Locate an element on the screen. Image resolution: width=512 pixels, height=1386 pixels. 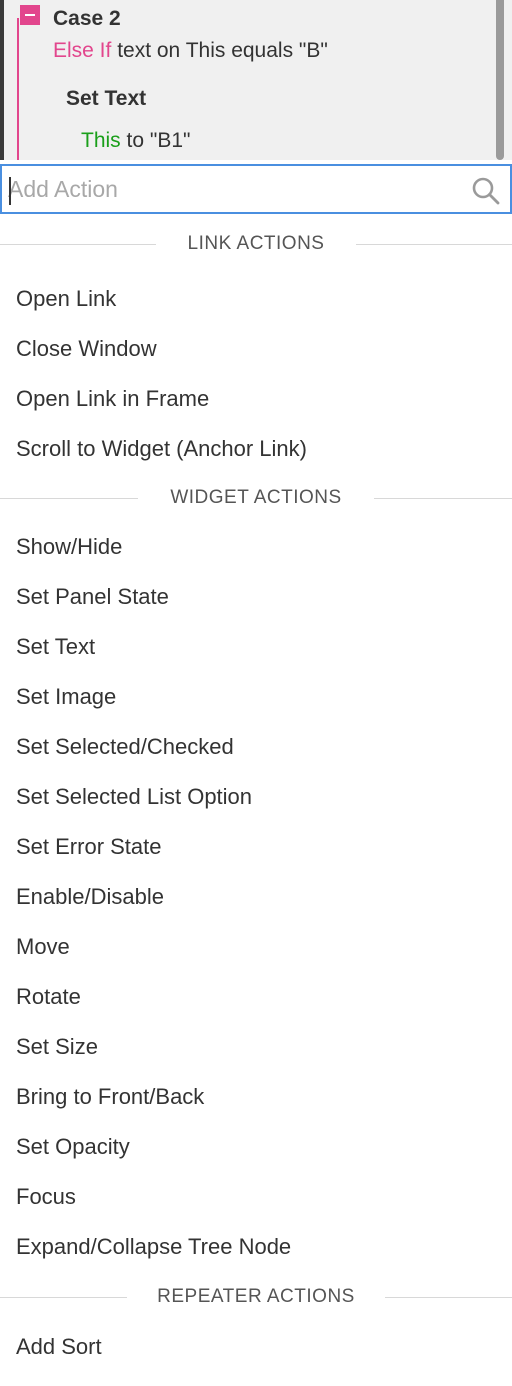
case-condition: Else If text on This equals "B" is located at coordinates (190, 51).